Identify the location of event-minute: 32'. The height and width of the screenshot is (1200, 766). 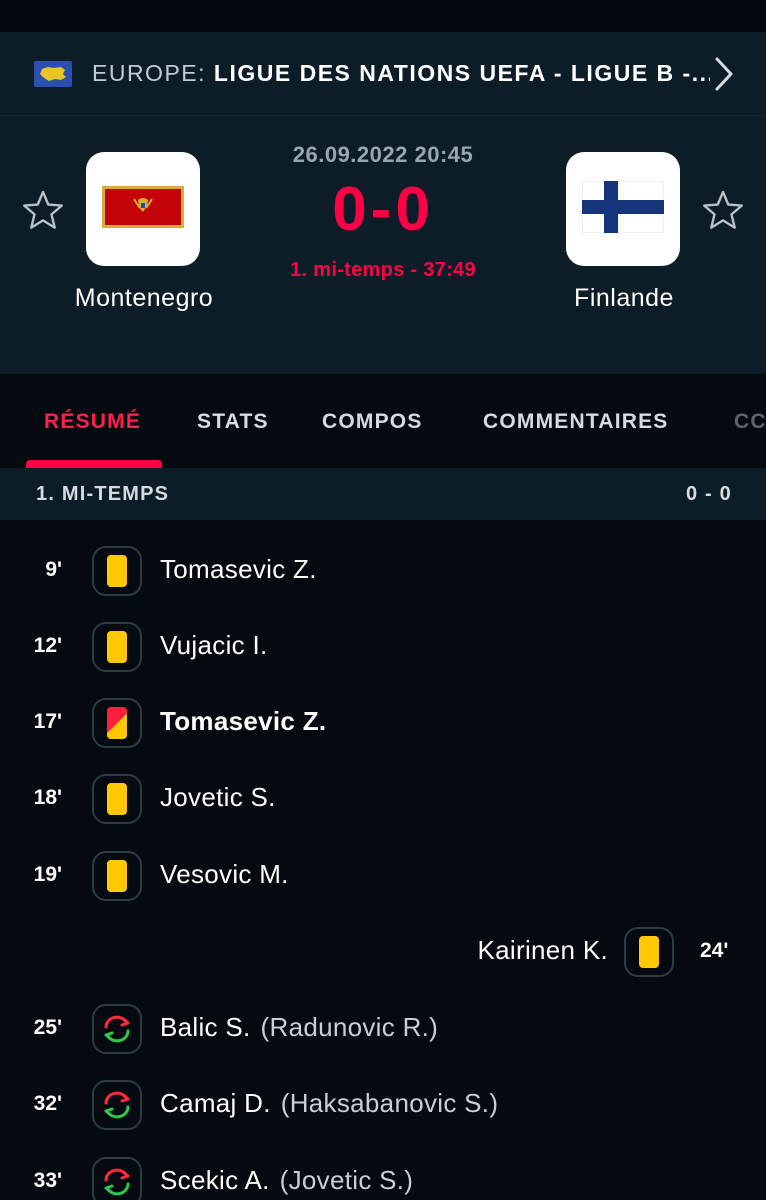
(47, 1103).